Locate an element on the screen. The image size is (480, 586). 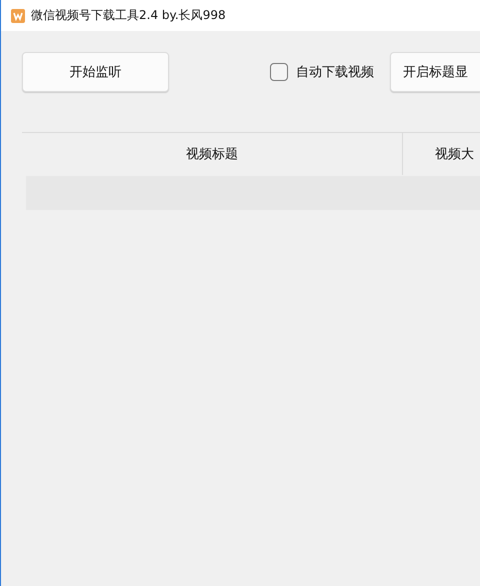
show-title-button: 开启标题显 is located at coordinates (435, 72).